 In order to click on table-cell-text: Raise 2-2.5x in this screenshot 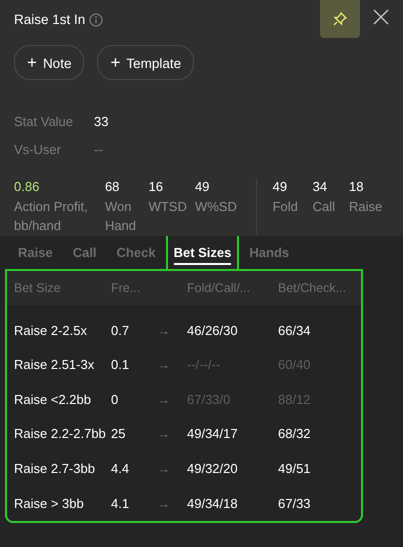, I will do `click(50, 331)`.